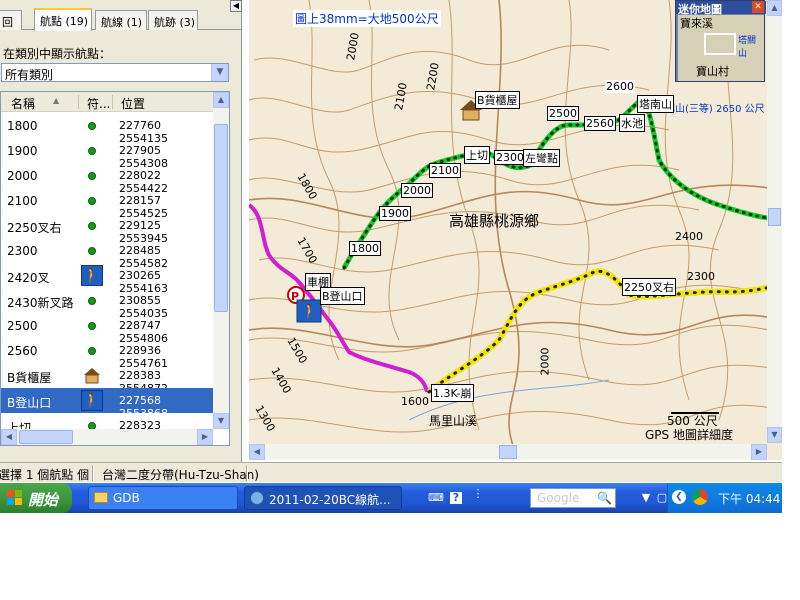  I want to click on table-row: 2000 228022 2554422, so click(107, 179).